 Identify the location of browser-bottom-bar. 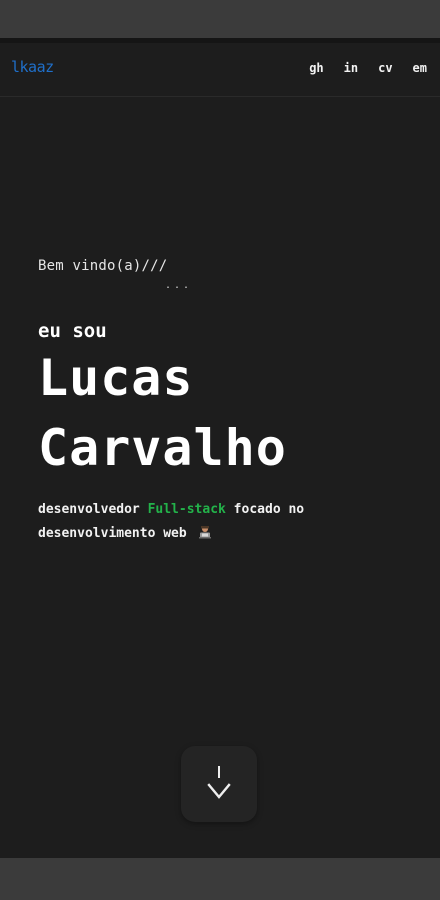
(220, 879).